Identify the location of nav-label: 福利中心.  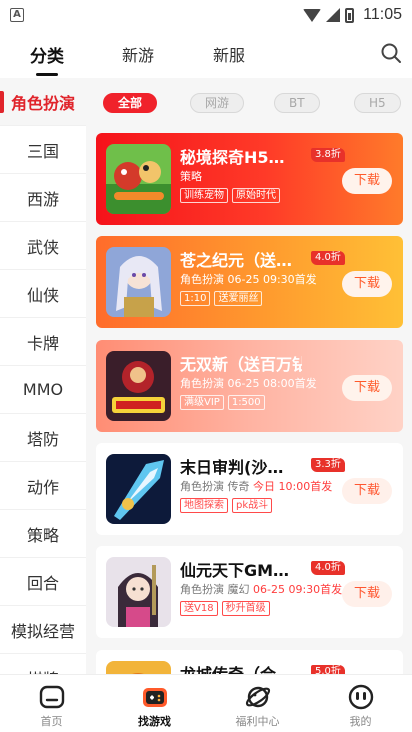
(257, 721).